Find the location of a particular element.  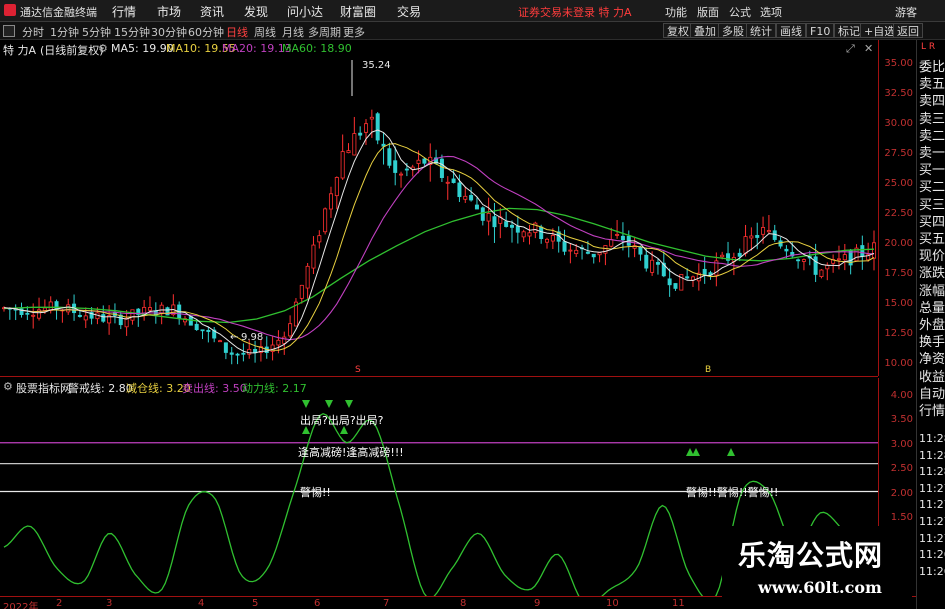

side-item: 收益 is located at coordinates (932, 377).